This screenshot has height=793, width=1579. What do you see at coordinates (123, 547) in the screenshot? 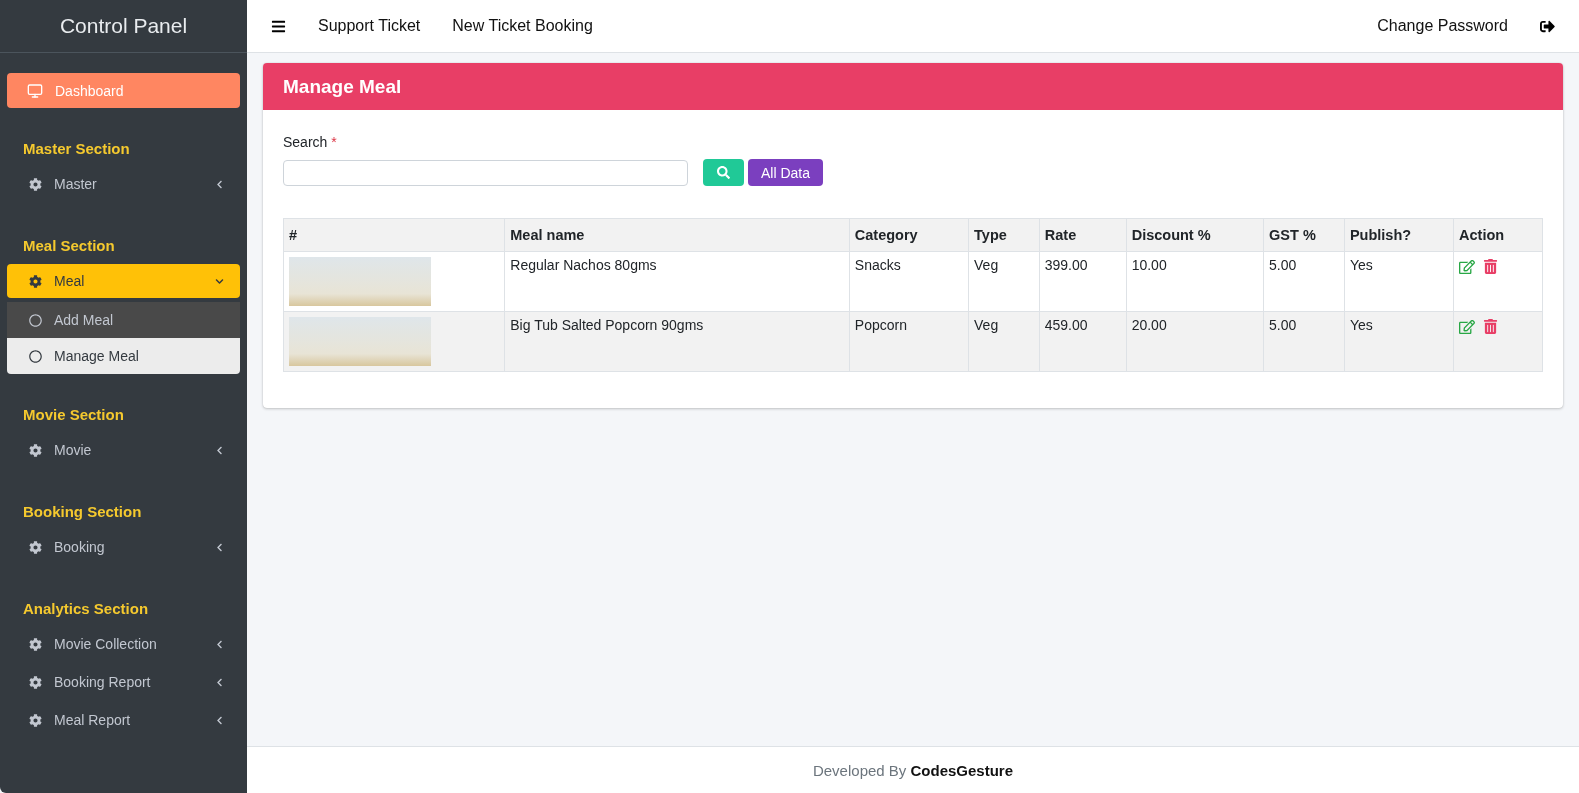
I see `nav-item: Booking` at bounding box center [123, 547].